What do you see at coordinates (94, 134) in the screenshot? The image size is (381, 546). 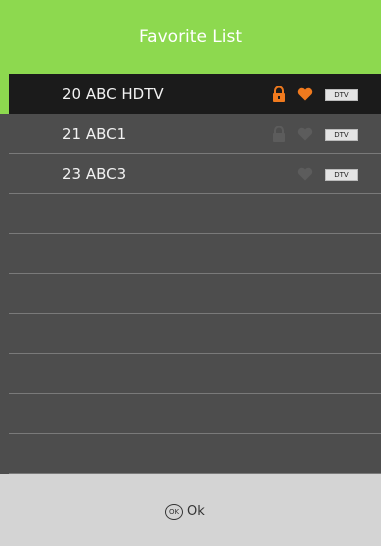 I see `channel-label: 21 ABC1` at bounding box center [94, 134].